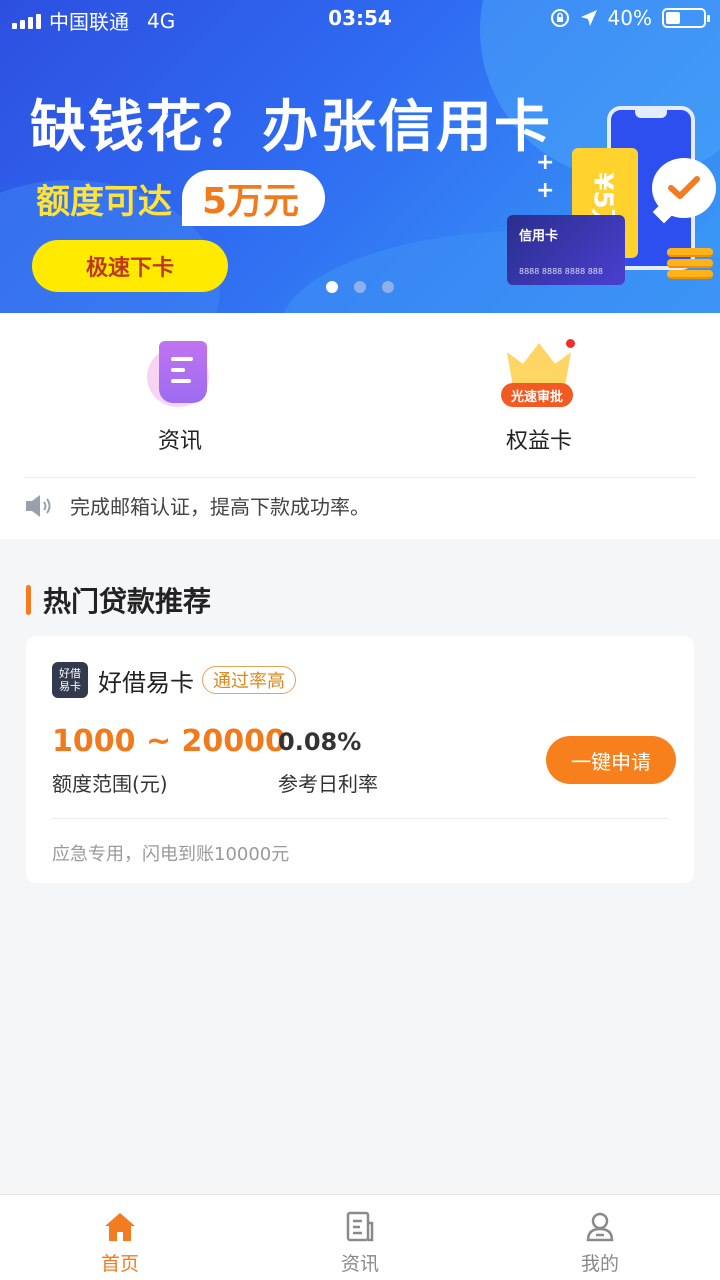 This screenshot has width=720, height=1280. Describe the element at coordinates (169, 741) in the screenshot. I see `loan-amount: 1000 ~ 20000` at that location.